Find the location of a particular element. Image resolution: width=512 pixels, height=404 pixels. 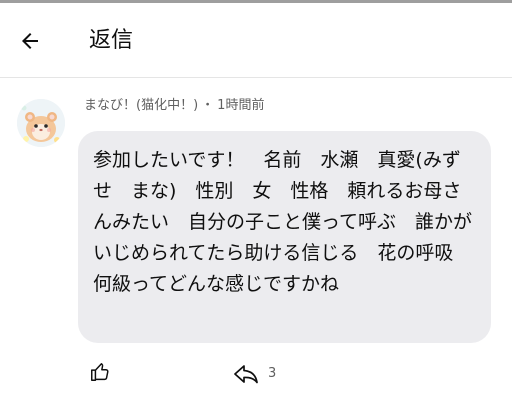

thumbs-up-icon is located at coordinates (100, 372).